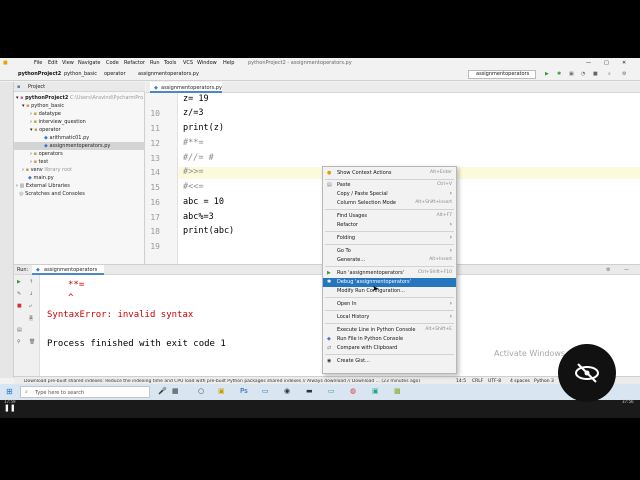  Describe the element at coordinates (198, 217) in the screenshot. I see `code-line: abc%=3` at that location.